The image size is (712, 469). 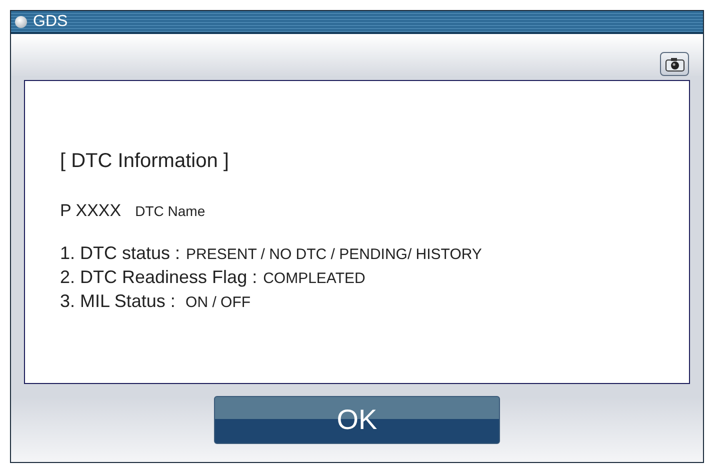 I want to click on section-heading: [ DTC Information ], so click(x=145, y=161).